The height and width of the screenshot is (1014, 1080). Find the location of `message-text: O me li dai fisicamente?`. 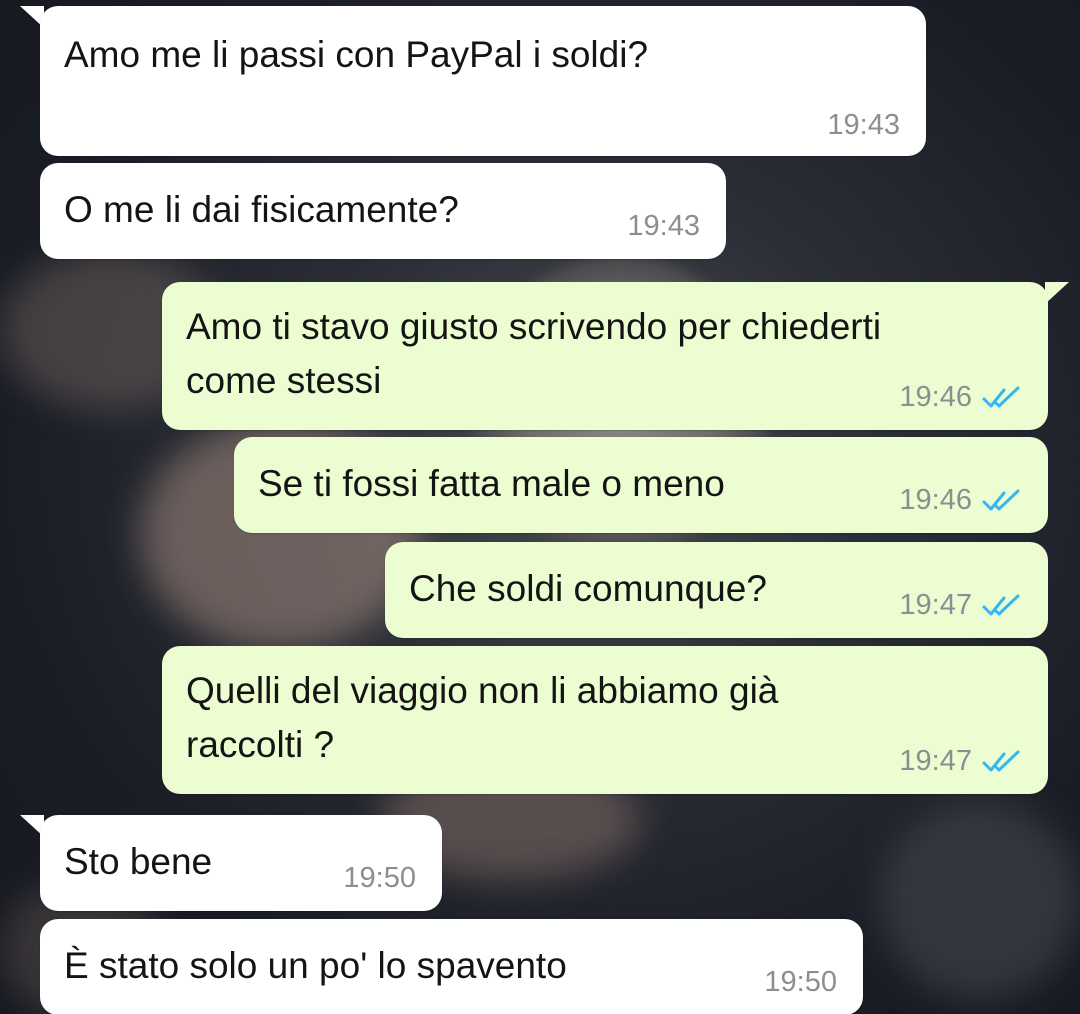

message-text: O me li dai fisicamente? is located at coordinates (261, 209).